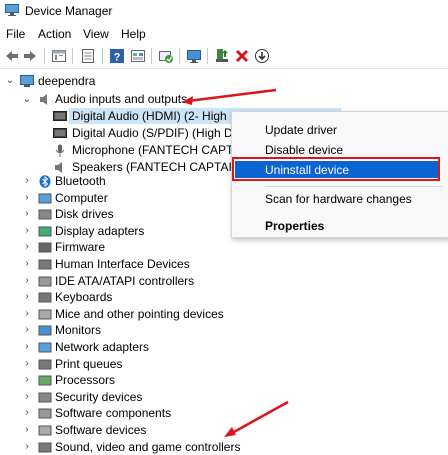 The height and width of the screenshot is (455, 448). What do you see at coordinates (338, 199) in the screenshot?
I see `menu-item-scan-hardware: Scan for hardware changes` at bounding box center [338, 199].